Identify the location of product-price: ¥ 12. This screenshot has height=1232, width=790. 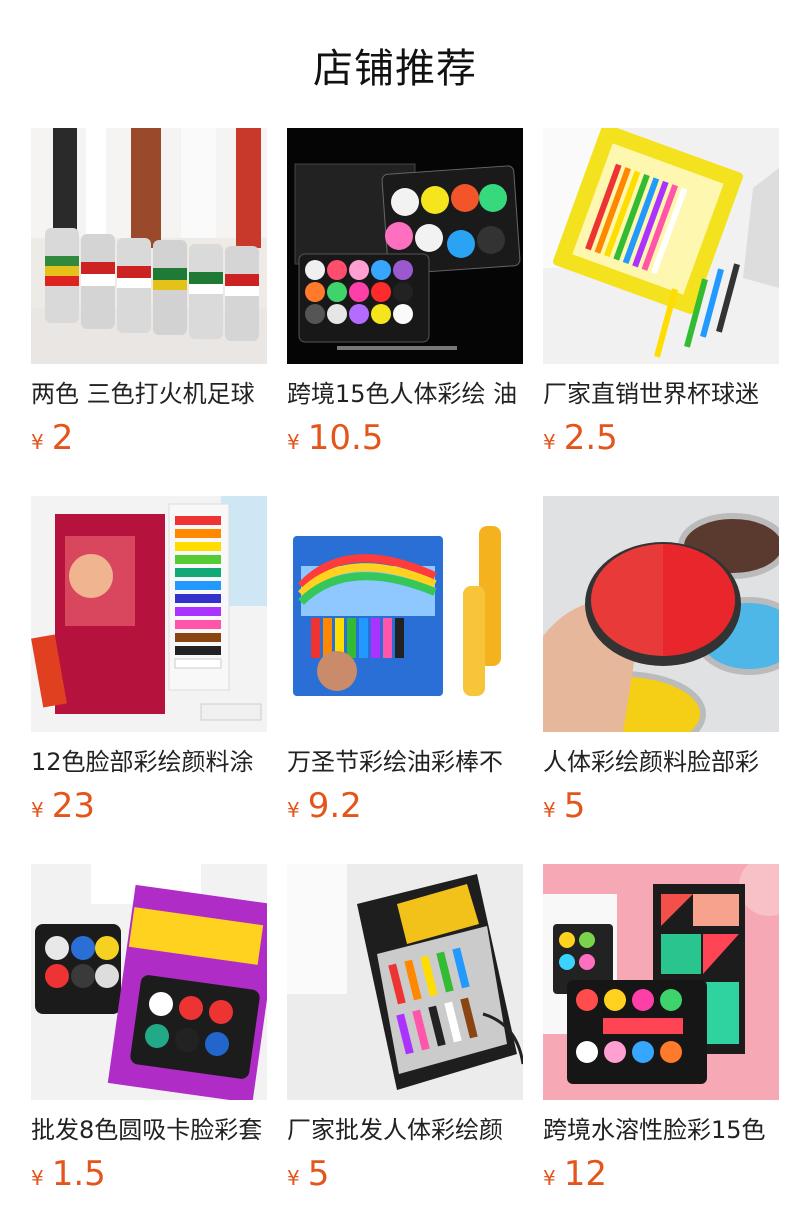
(575, 1174).